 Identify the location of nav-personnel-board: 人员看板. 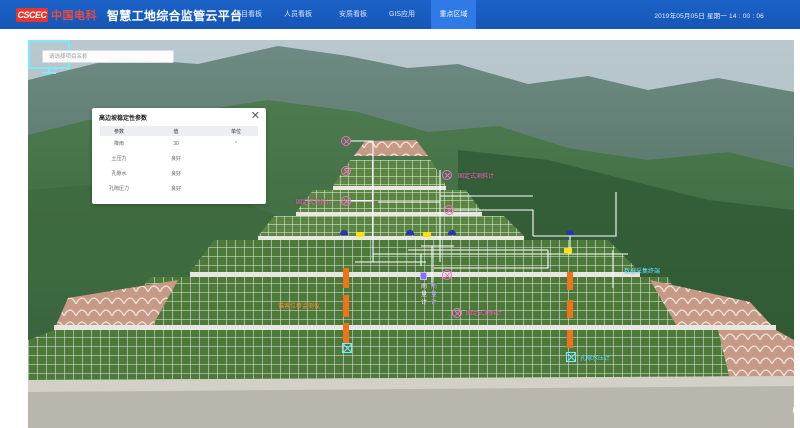
(298, 14).